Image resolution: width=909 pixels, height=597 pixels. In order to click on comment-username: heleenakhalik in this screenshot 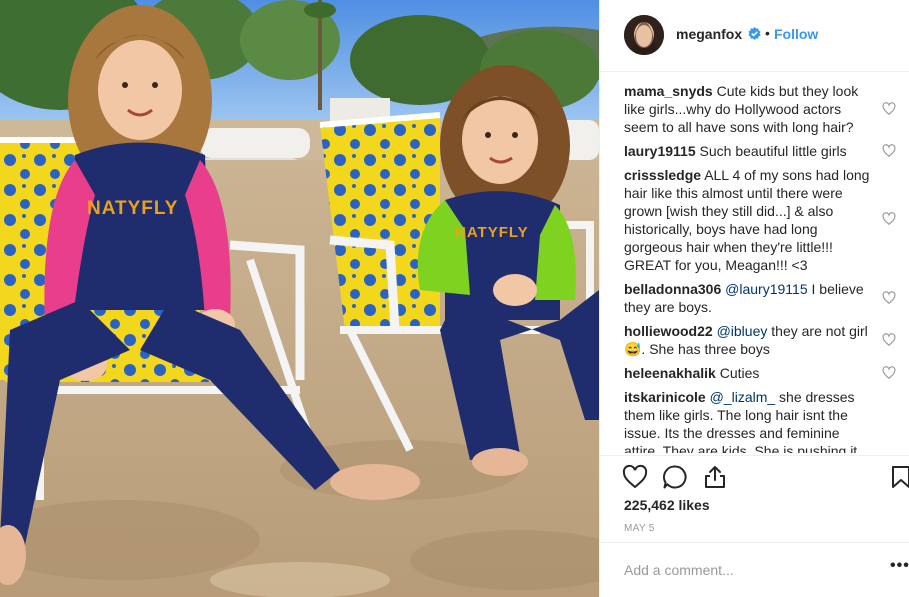, I will do `click(670, 373)`.